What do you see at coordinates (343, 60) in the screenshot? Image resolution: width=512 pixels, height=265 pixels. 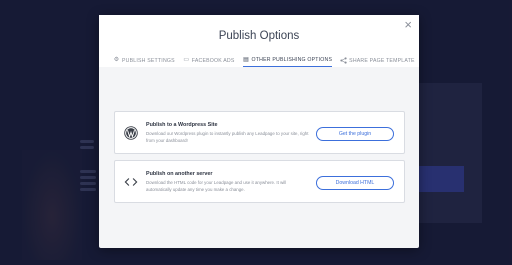 I see `share-icon` at bounding box center [343, 60].